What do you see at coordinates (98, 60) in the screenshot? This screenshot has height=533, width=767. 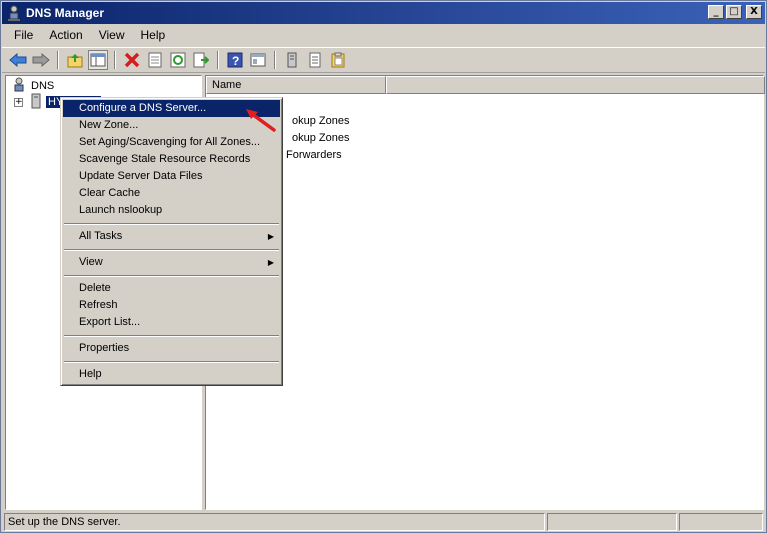 I see `show-hide-tree-icon` at bounding box center [98, 60].